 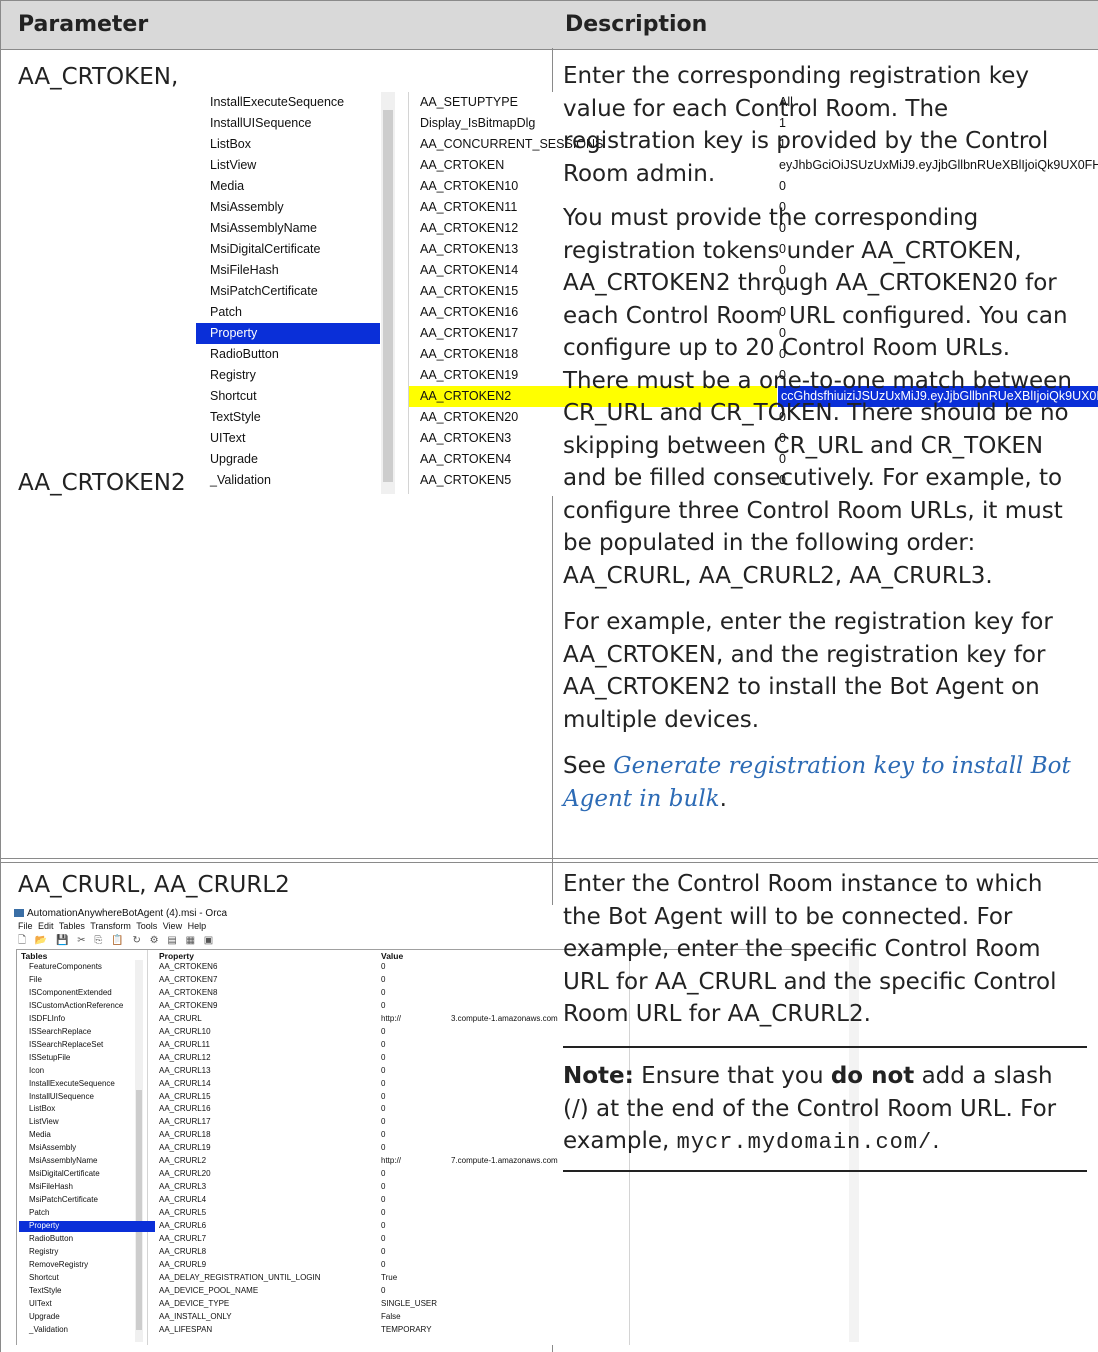 I want to click on property-row: AA_CRURL9 0, so click(x=509, y=1265).